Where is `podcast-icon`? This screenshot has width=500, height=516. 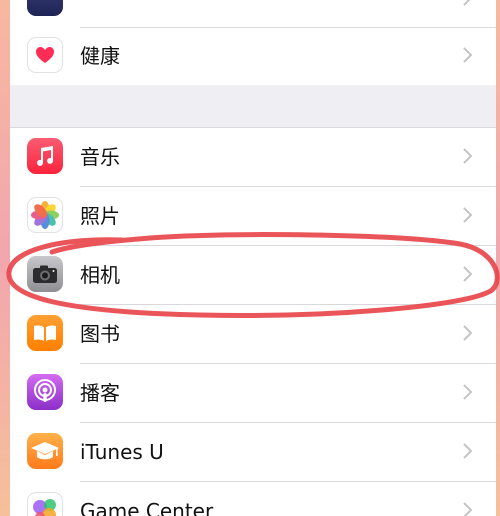
podcast-icon is located at coordinates (45, 392).